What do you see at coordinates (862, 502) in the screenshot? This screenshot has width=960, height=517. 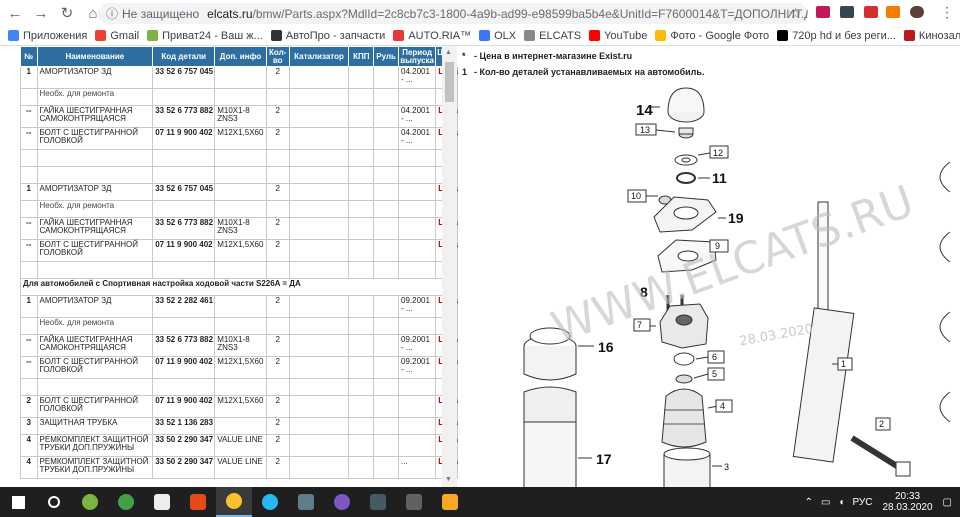 I see `language-indicator: РУС` at bounding box center [862, 502].